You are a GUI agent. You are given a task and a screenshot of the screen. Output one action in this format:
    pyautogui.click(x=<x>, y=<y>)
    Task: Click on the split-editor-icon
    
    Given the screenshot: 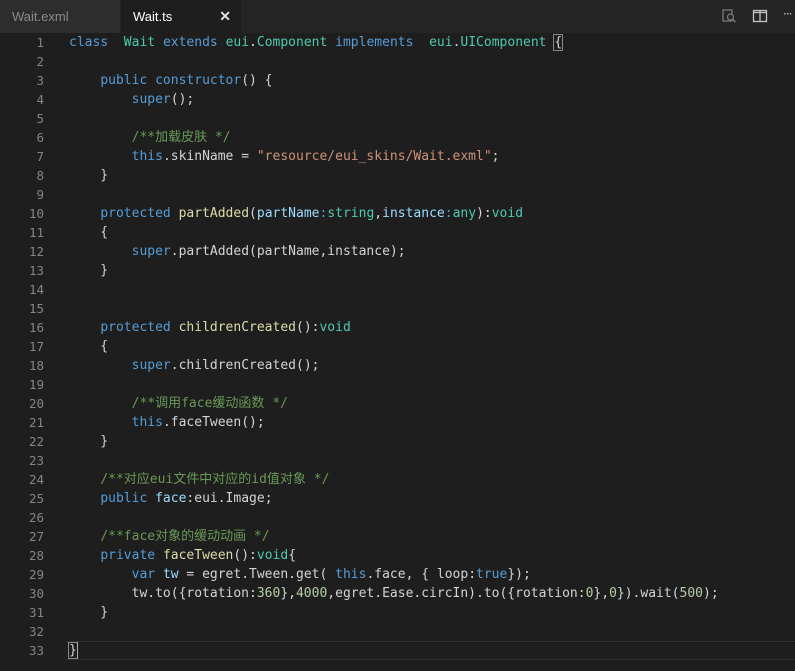 What is the action you would take?
    pyautogui.click(x=760, y=16)
    